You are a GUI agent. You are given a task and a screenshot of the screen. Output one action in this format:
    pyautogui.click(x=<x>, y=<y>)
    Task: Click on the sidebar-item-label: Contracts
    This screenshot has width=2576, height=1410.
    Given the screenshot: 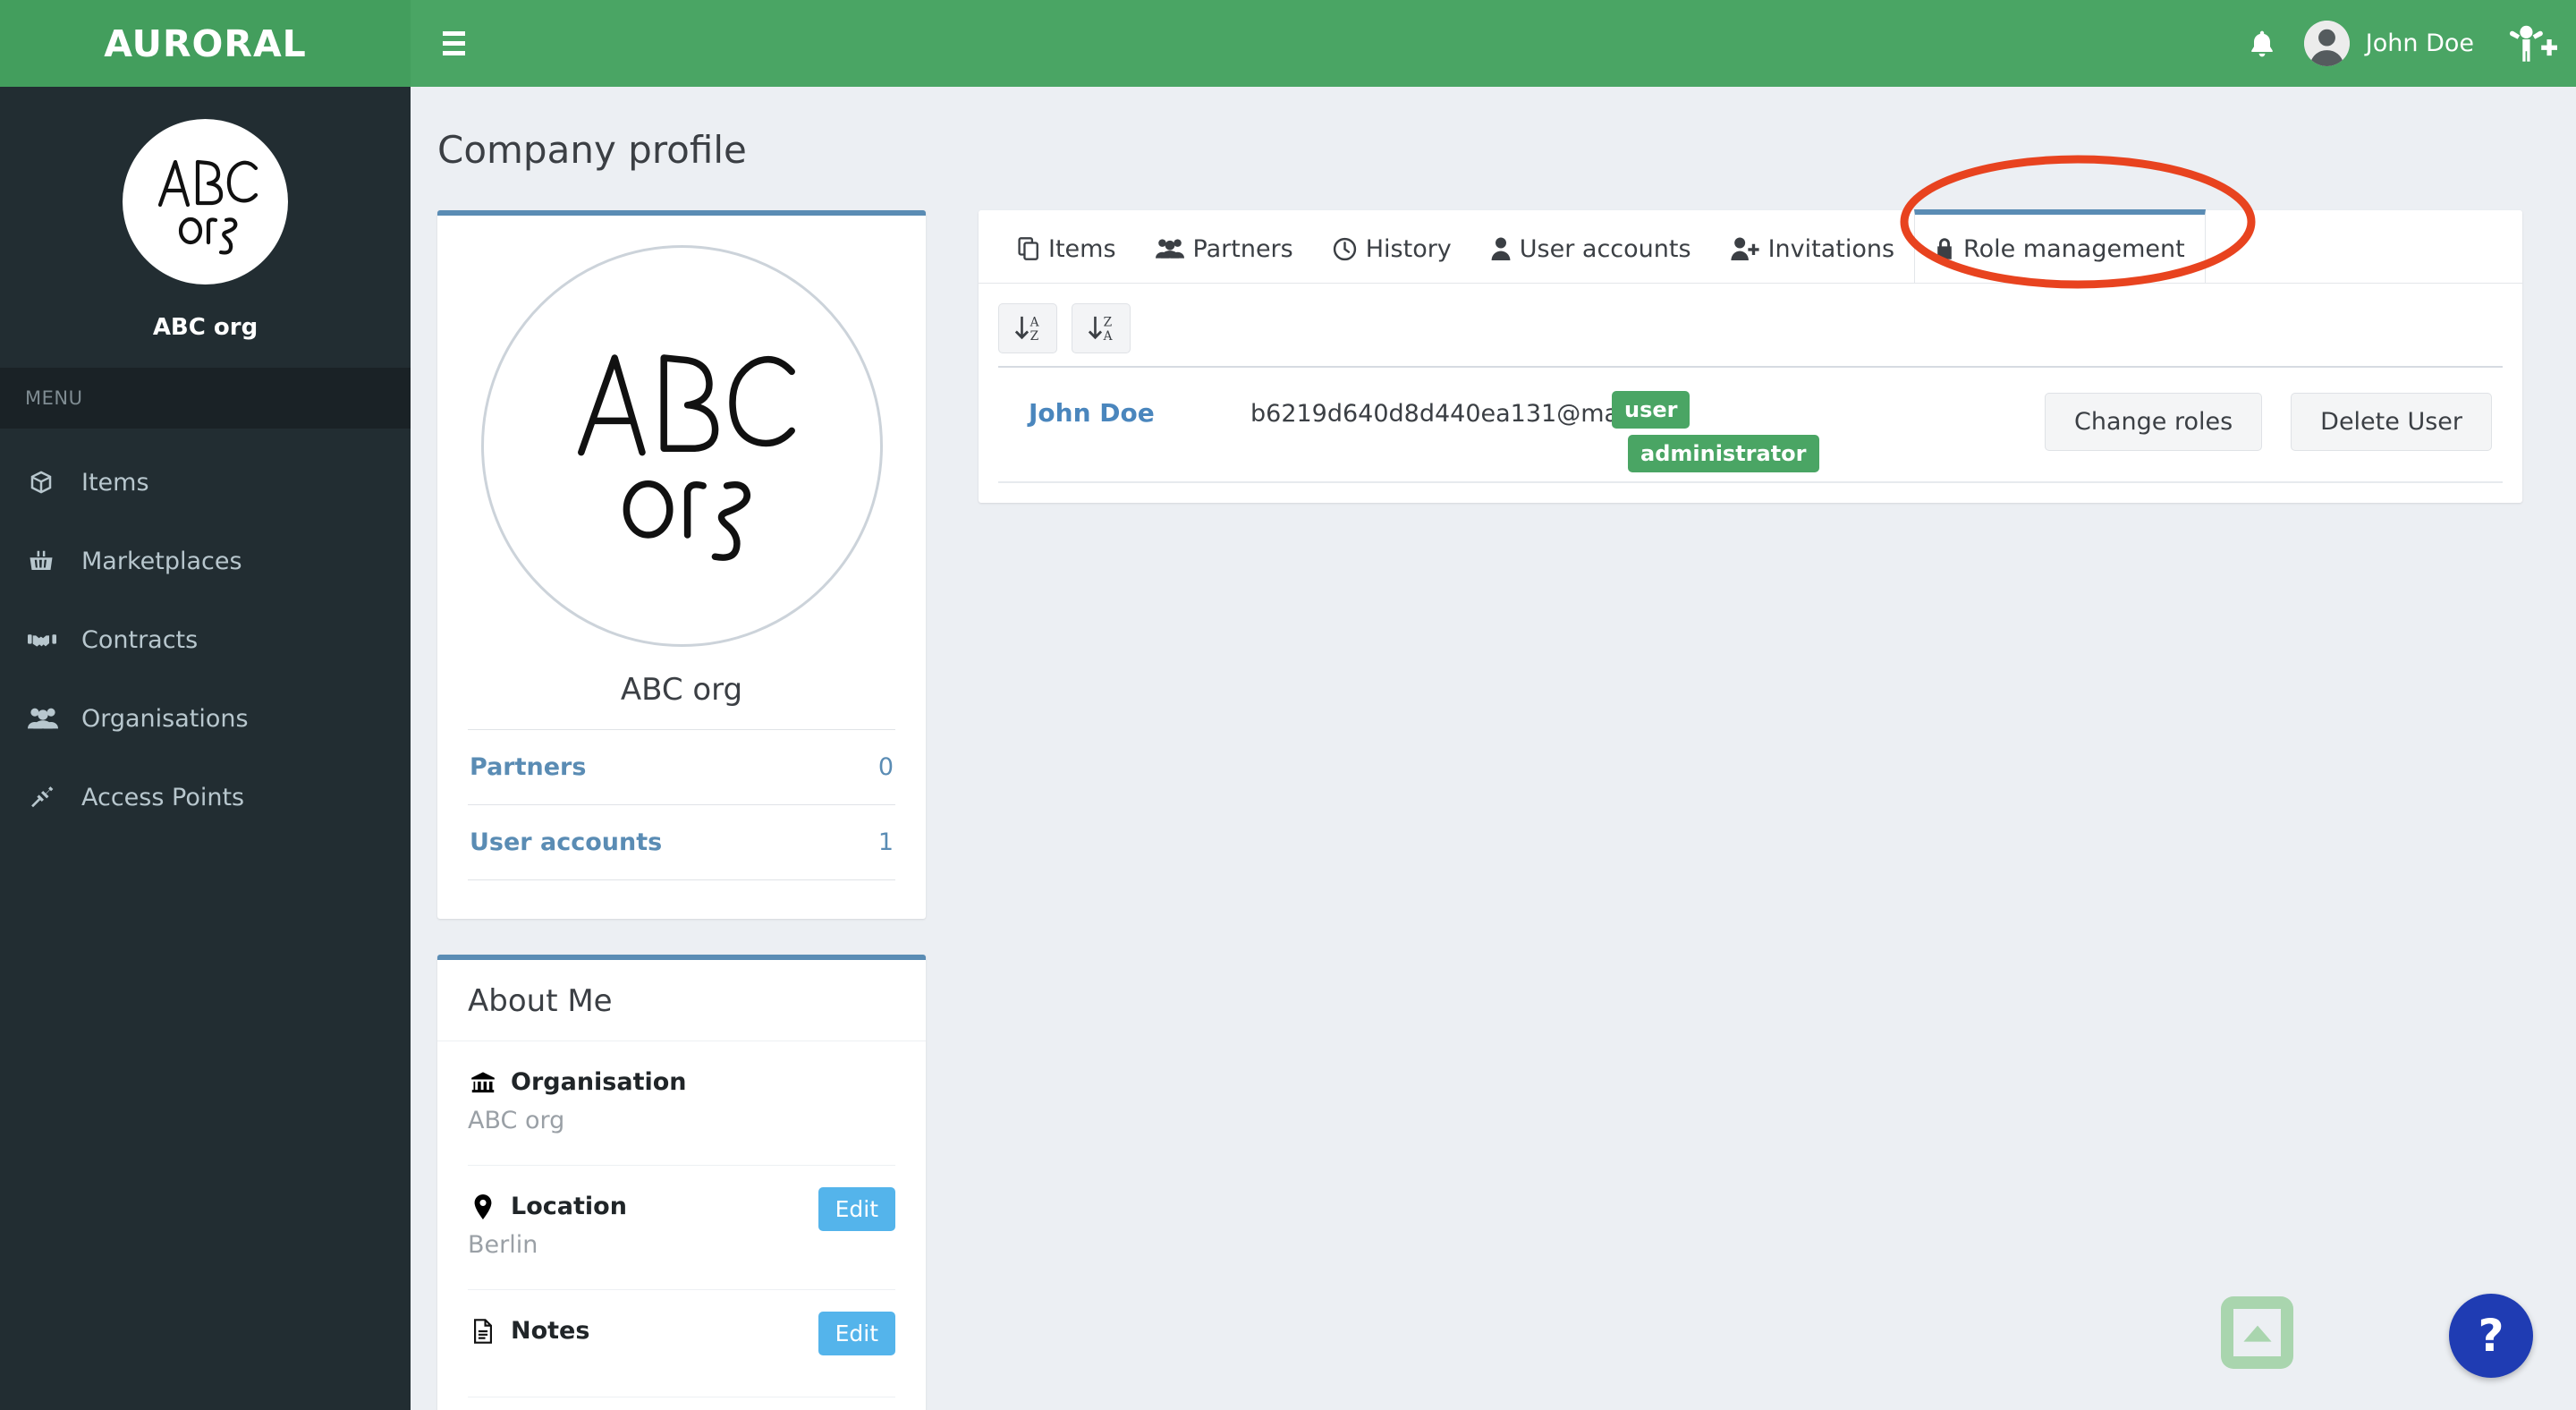 What is the action you would take?
    pyautogui.click(x=140, y=639)
    